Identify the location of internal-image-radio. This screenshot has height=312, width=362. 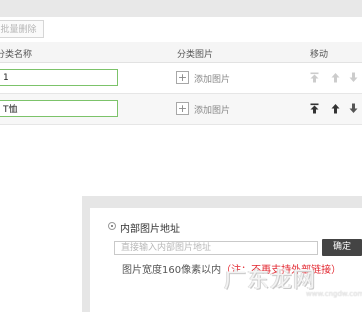
(112, 226).